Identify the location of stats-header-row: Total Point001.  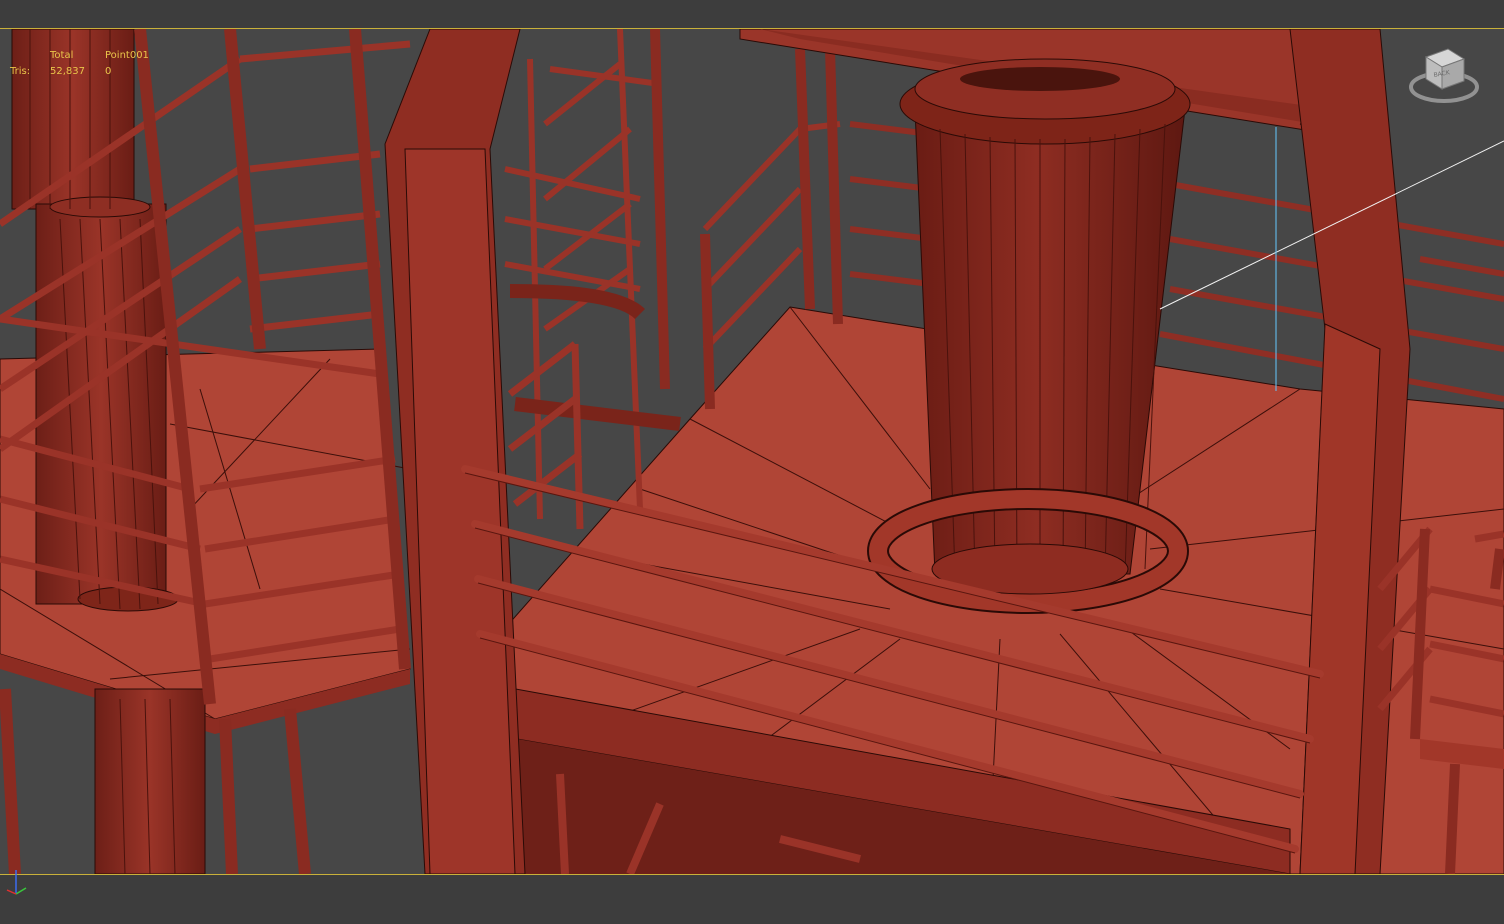
(87, 55).